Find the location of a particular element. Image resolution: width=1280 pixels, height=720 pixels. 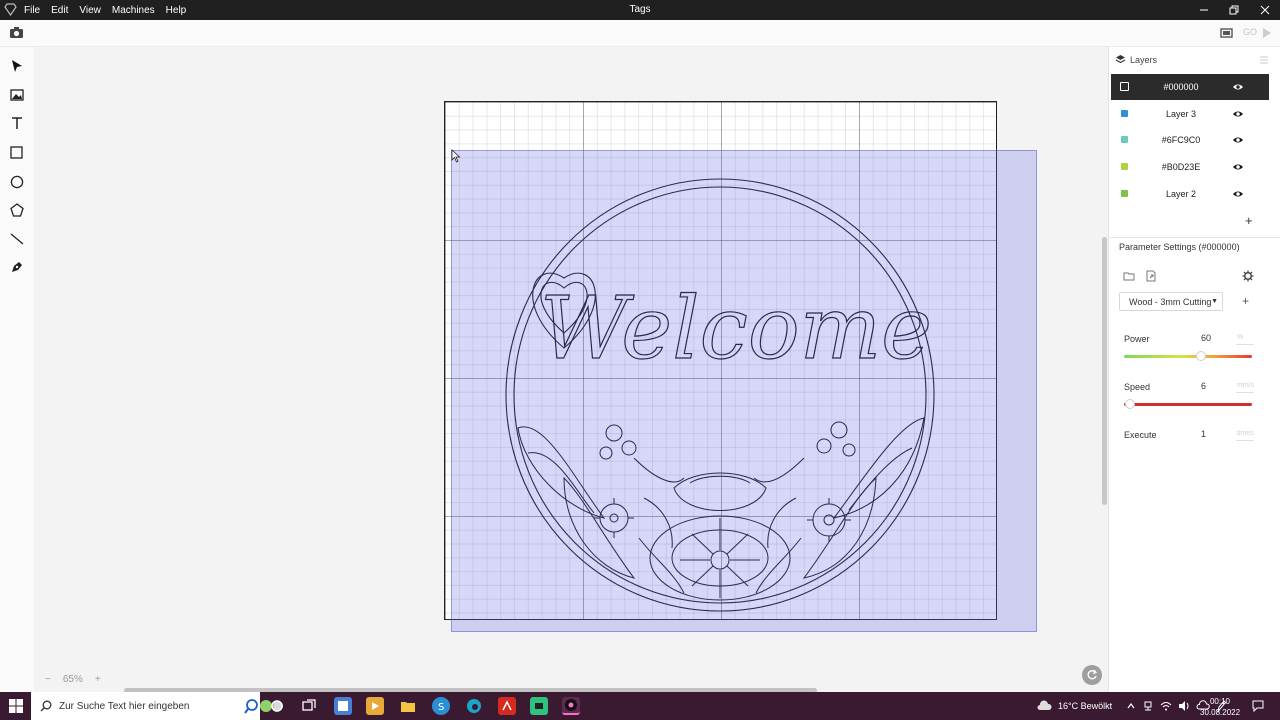

close-icon is located at coordinates (1265, 10).